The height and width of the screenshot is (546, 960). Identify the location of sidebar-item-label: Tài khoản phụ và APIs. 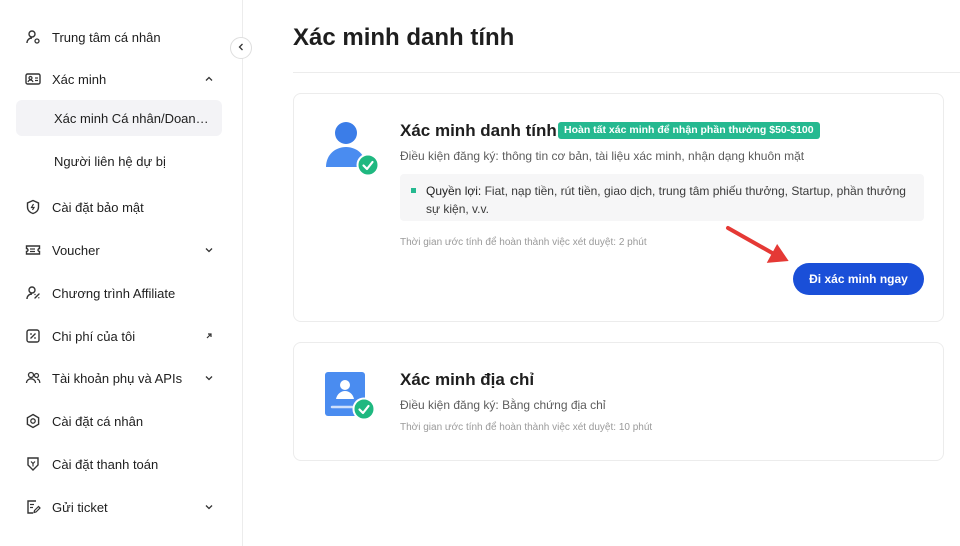
(117, 378).